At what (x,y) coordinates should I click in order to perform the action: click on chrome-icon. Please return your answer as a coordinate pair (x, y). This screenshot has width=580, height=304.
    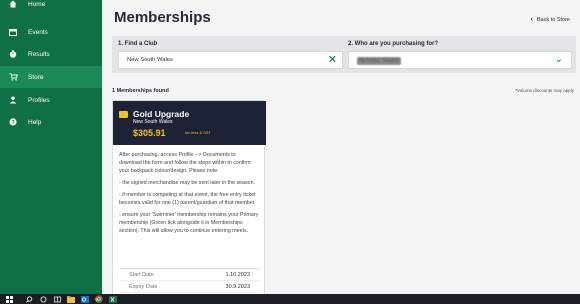
    Looking at the image, I should click on (99, 299).